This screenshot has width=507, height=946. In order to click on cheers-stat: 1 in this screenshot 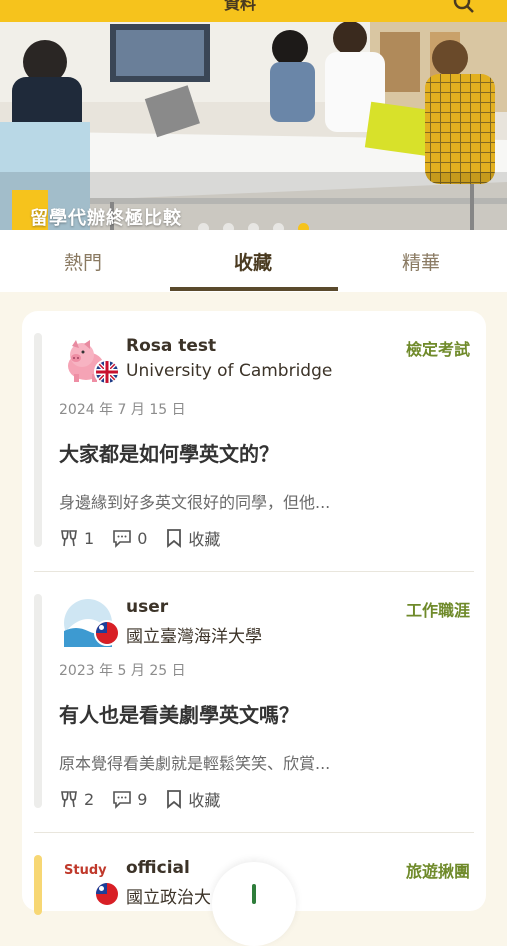, I will do `click(76, 538)`.